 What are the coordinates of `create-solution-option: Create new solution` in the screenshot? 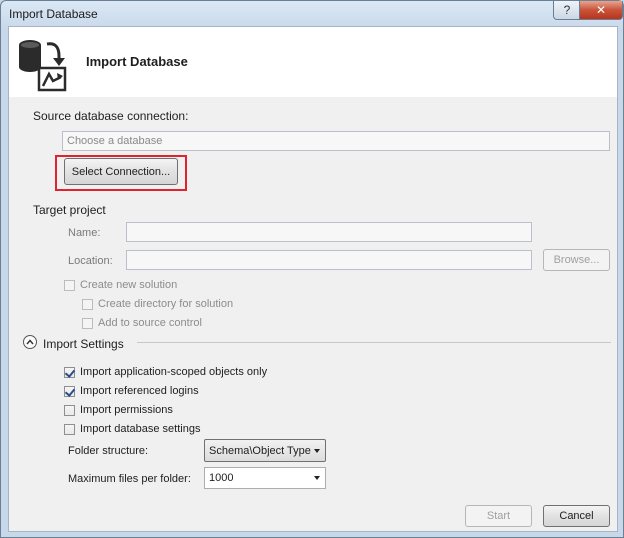 It's located at (120, 285).